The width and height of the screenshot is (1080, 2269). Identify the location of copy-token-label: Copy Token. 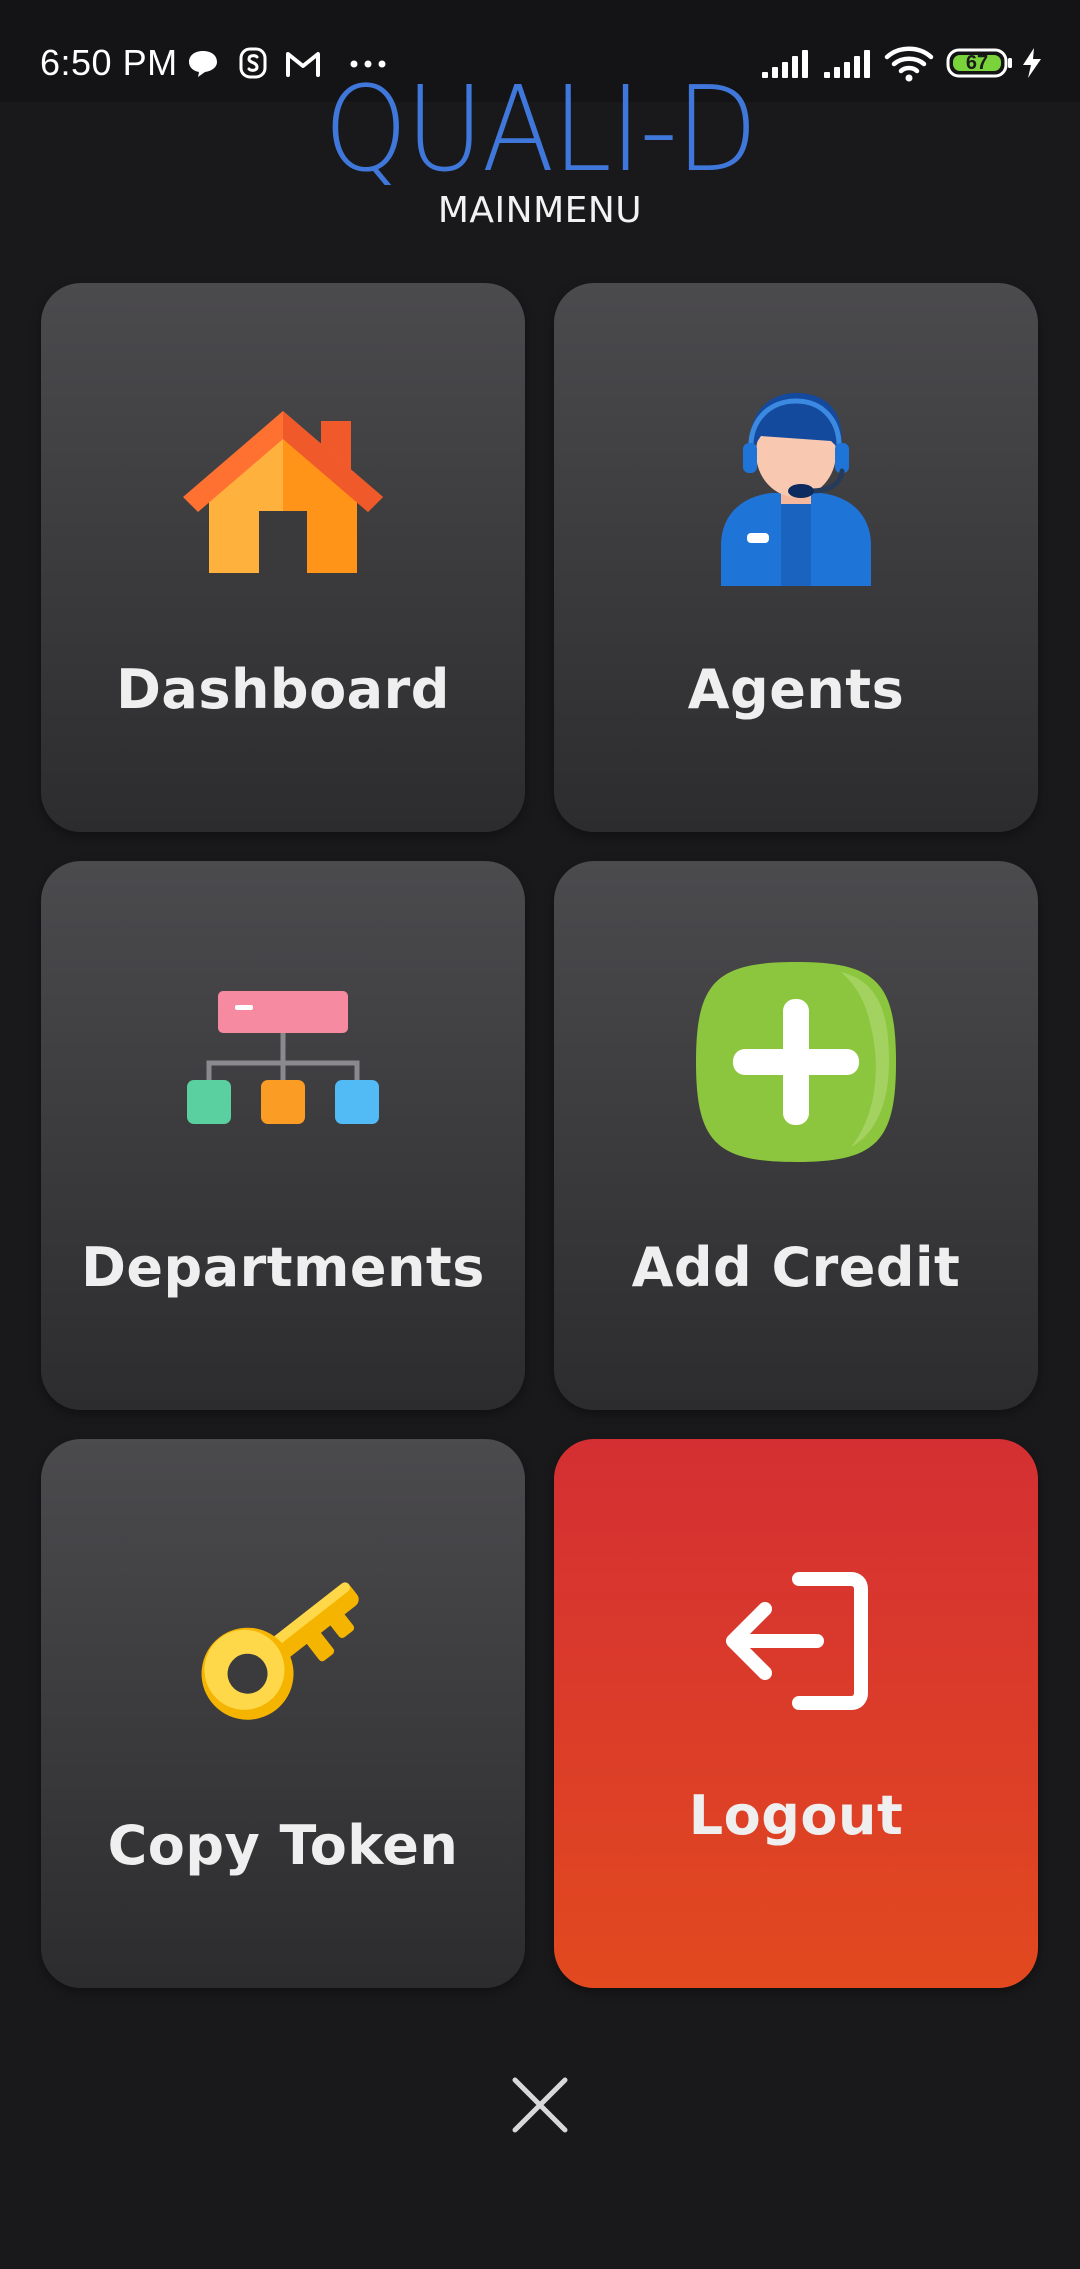
(283, 1845).